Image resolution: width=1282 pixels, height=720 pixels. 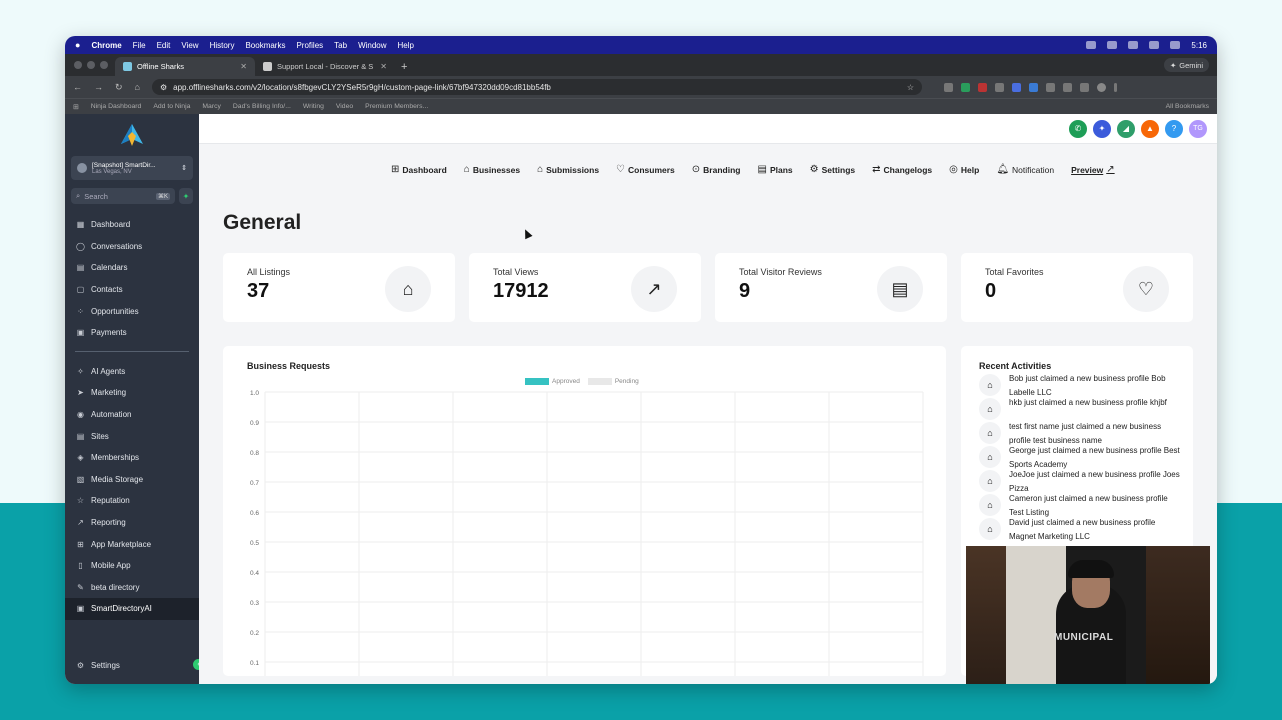 I want to click on tab-support-local: Support Local - Discover & S ✕, so click(x=325, y=66).